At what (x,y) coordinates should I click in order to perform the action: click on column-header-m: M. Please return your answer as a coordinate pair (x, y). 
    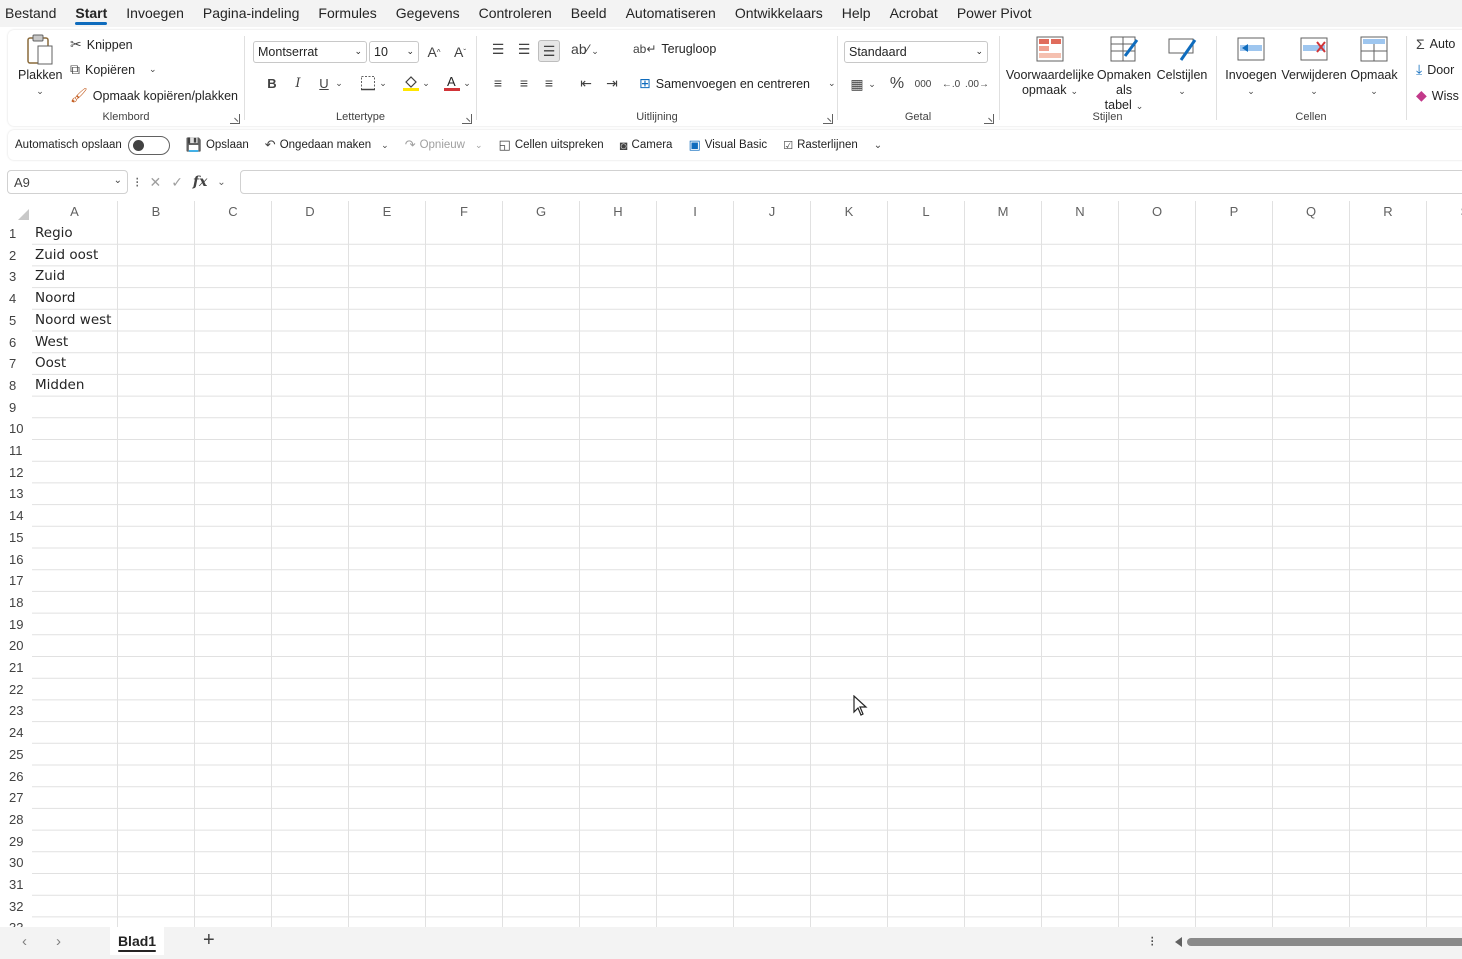
    Looking at the image, I should click on (1003, 212).